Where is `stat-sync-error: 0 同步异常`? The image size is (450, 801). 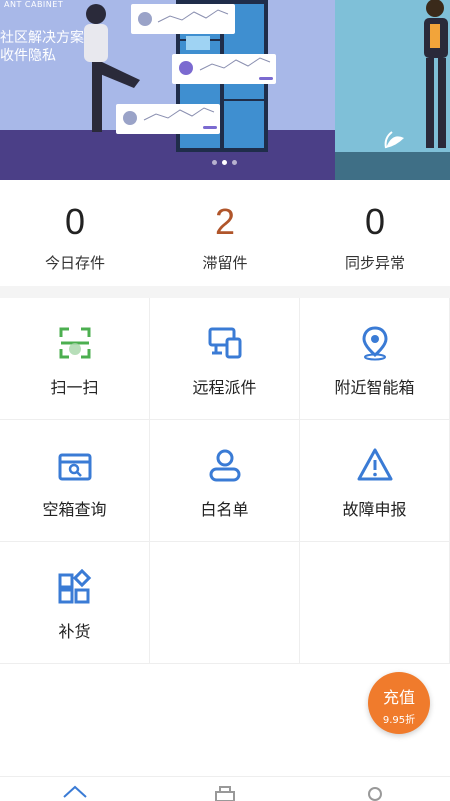 stat-sync-error: 0 同步异常 is located at coordinates (375, 233).